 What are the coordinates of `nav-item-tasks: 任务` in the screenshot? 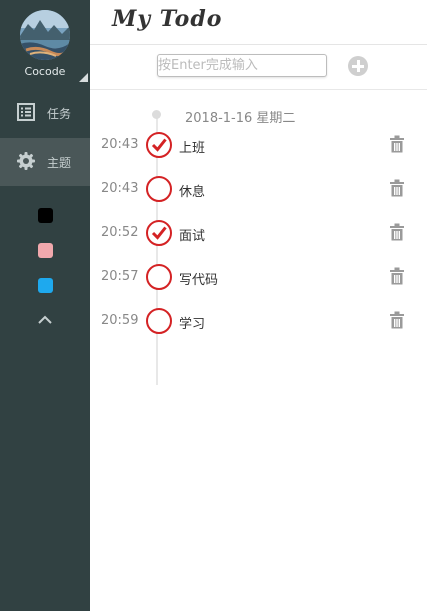 It's located at (45, 113).